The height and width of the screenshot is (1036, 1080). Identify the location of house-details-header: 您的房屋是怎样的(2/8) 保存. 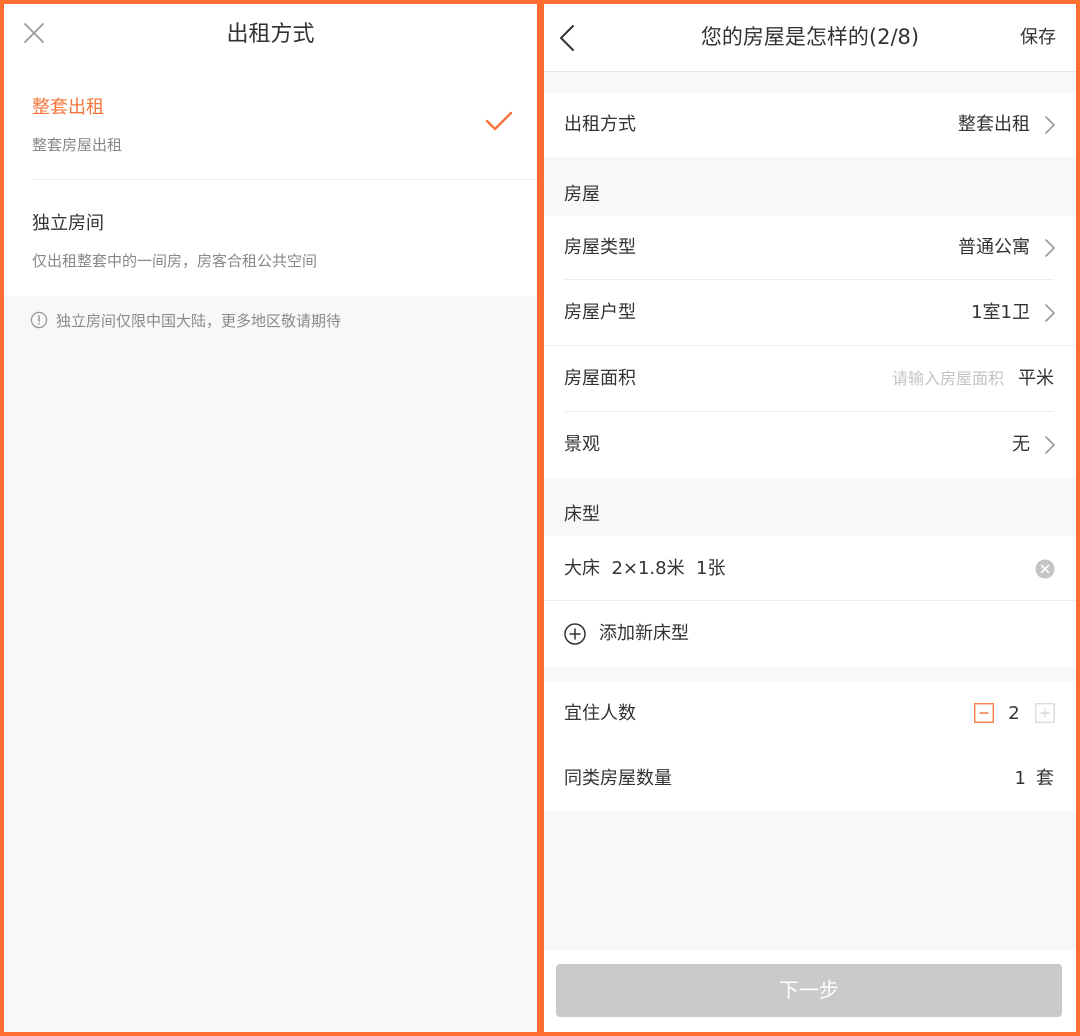
(810, 38).